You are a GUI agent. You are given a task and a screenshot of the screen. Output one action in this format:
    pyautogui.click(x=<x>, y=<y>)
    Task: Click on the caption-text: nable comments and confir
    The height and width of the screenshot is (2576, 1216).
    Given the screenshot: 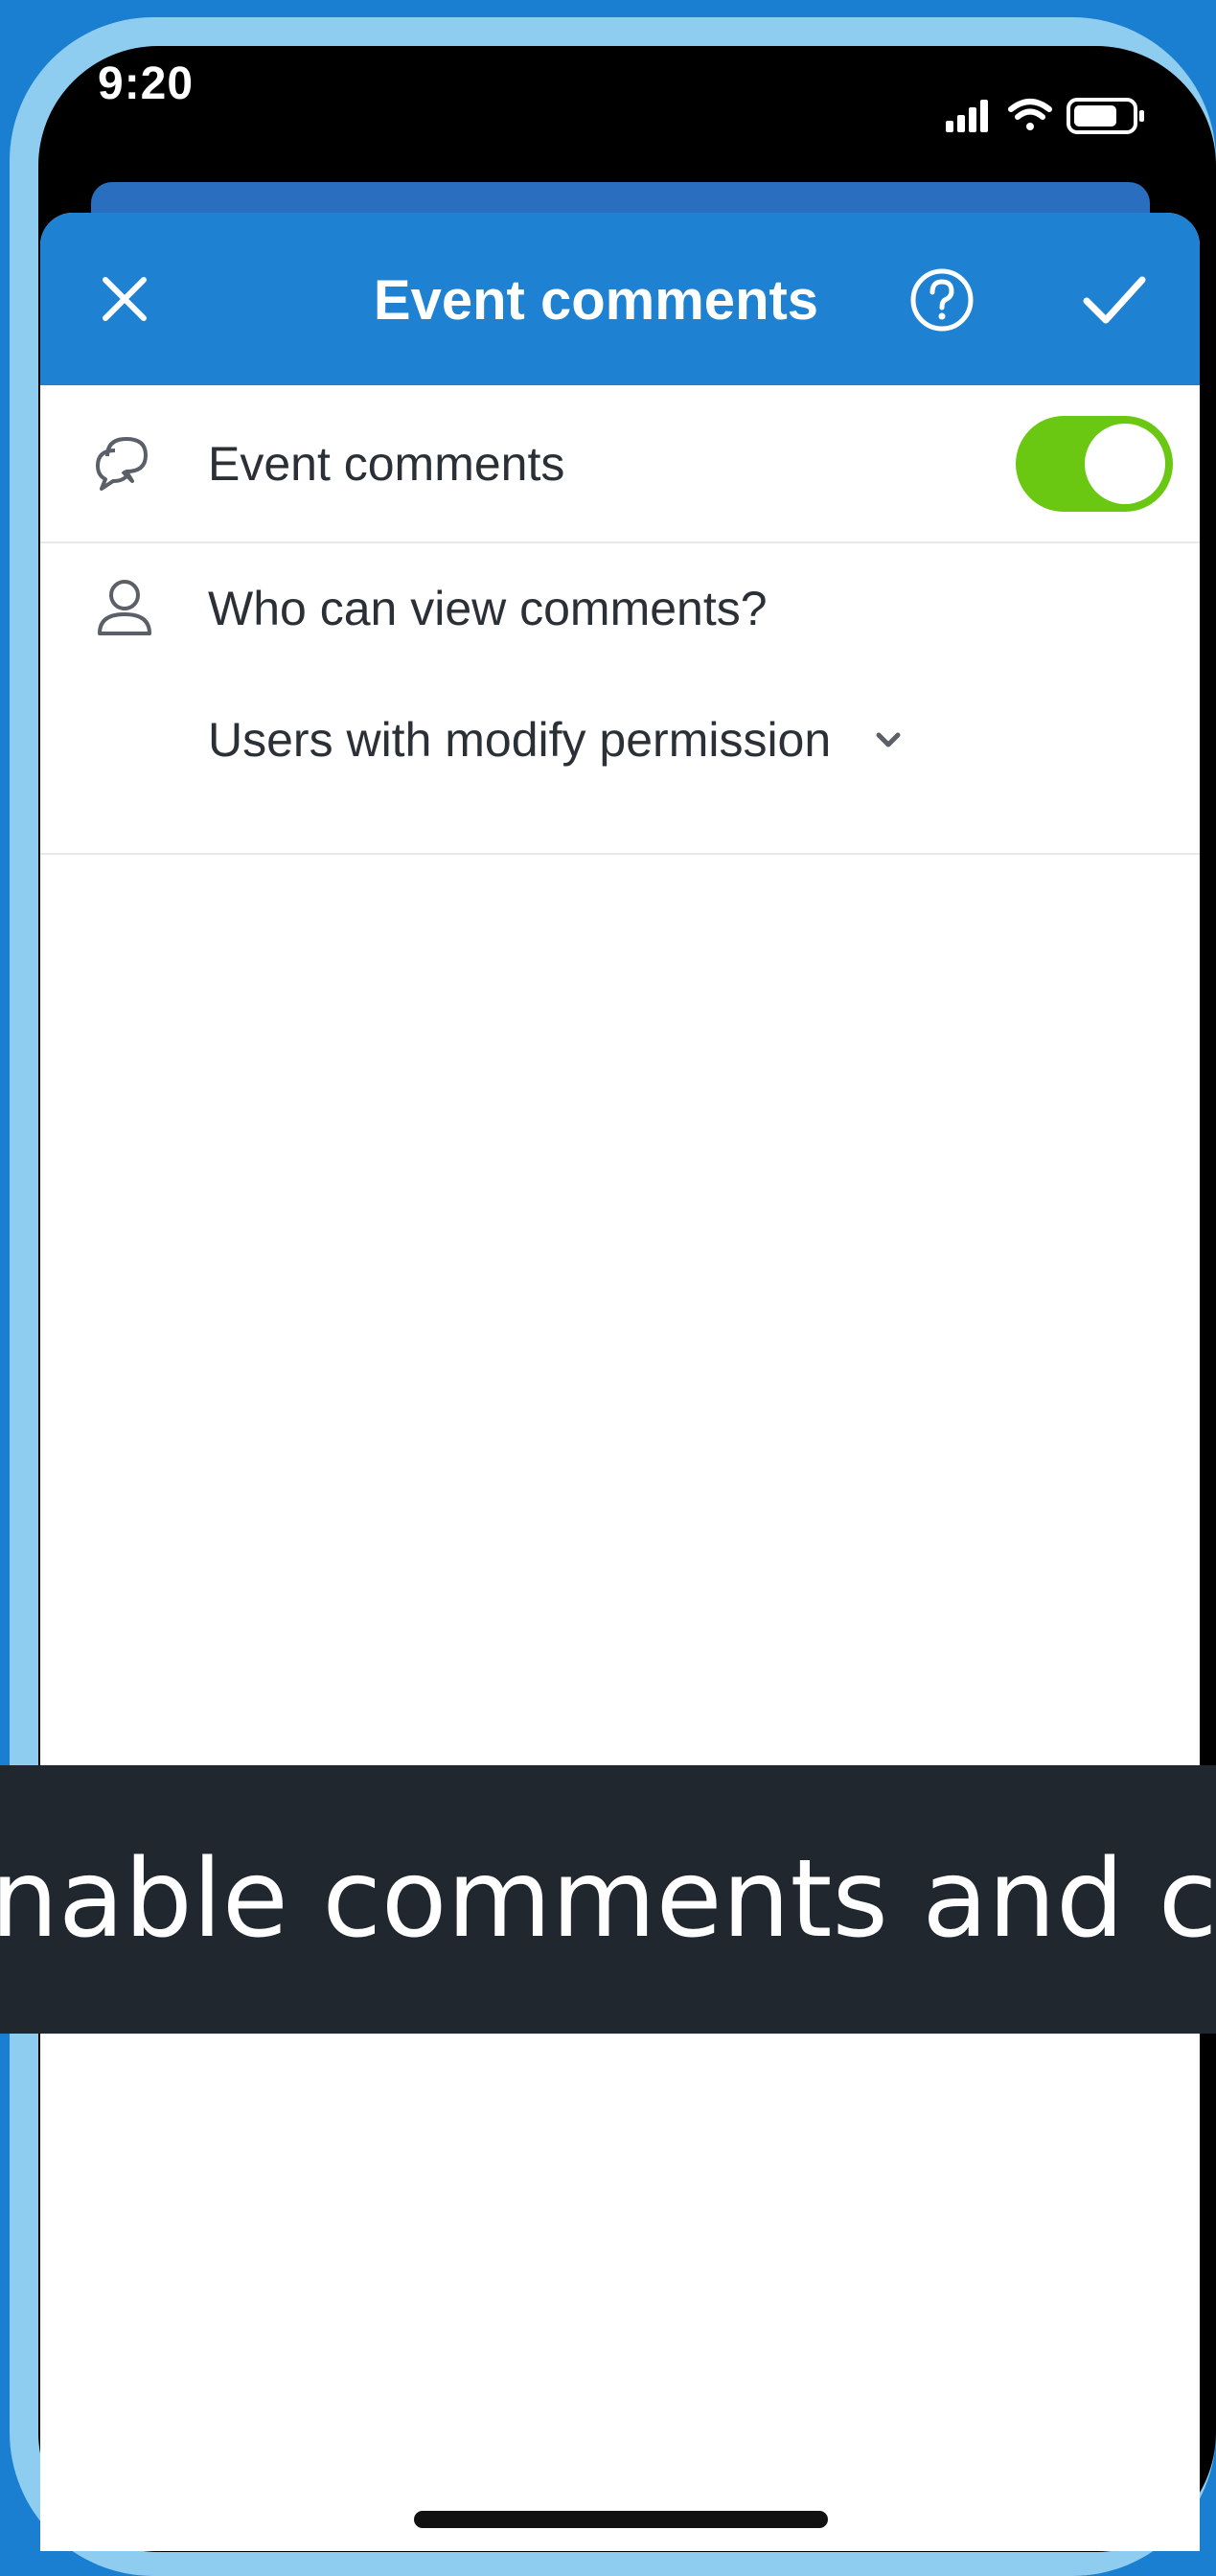 What is the action you would take?
    pyautogui.click(x=608, y=1899)
    